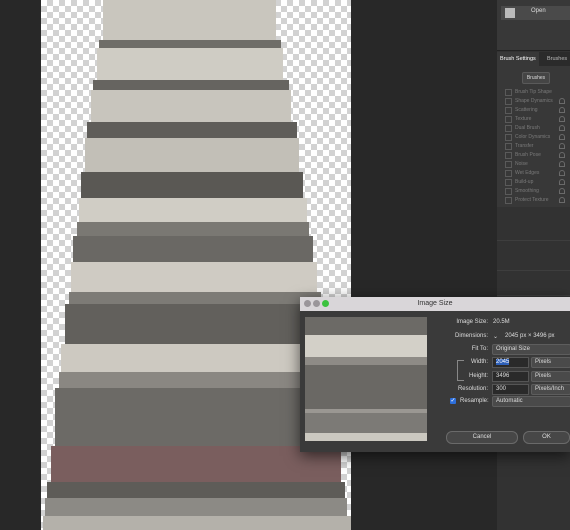 Image resolution: width=570 pixels, height=530 pixels. What do you see at coordinates (479, 349) in the screenshot?
I see `fit-to-label: Fit To:` at bounding box center [479, 349].